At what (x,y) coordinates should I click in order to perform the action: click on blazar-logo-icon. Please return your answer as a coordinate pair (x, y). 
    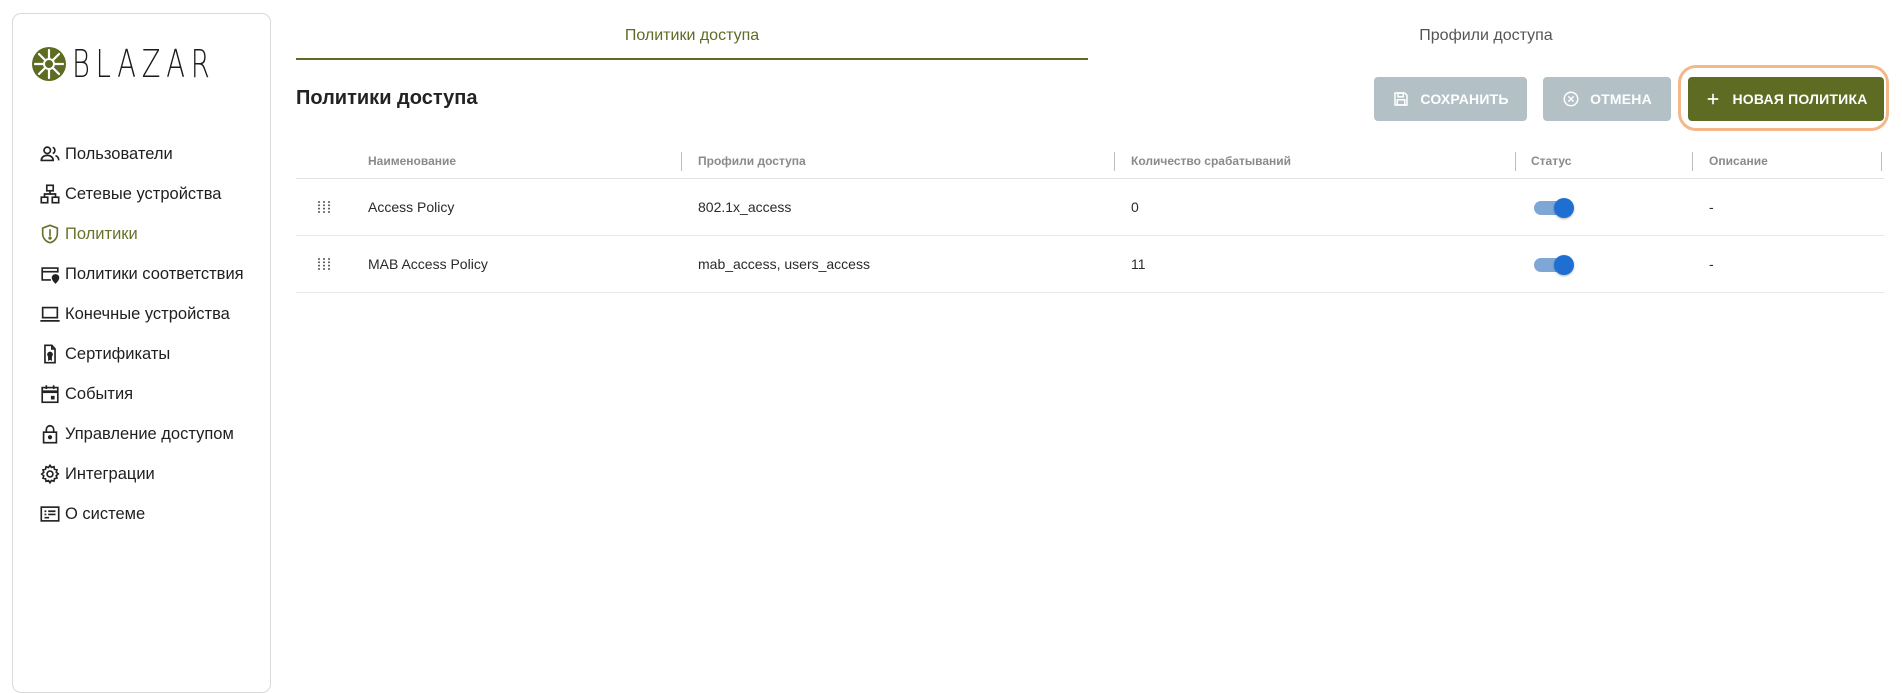
    Looking at the image, I should click on (49, 64).